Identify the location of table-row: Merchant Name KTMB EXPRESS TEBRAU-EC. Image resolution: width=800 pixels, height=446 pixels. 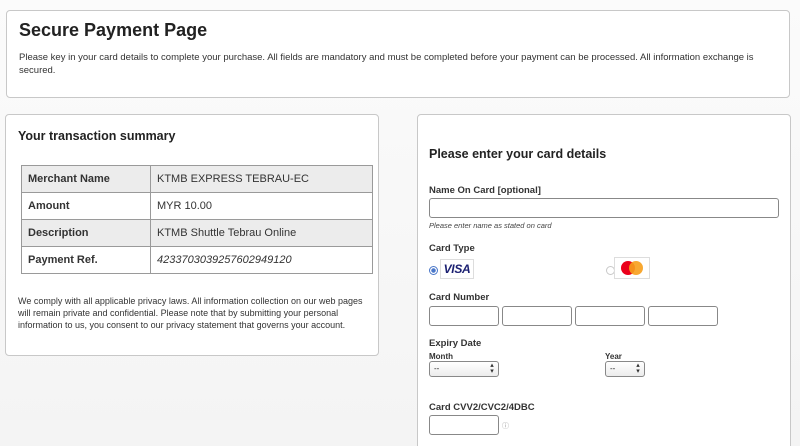
(197, 179).